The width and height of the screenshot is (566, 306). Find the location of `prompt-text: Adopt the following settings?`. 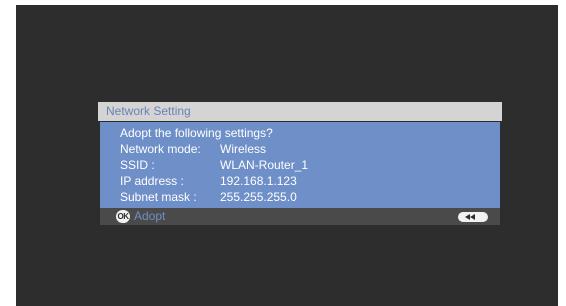

prompt-text: Adopt the following settings? is located at coordinates (196, 133).